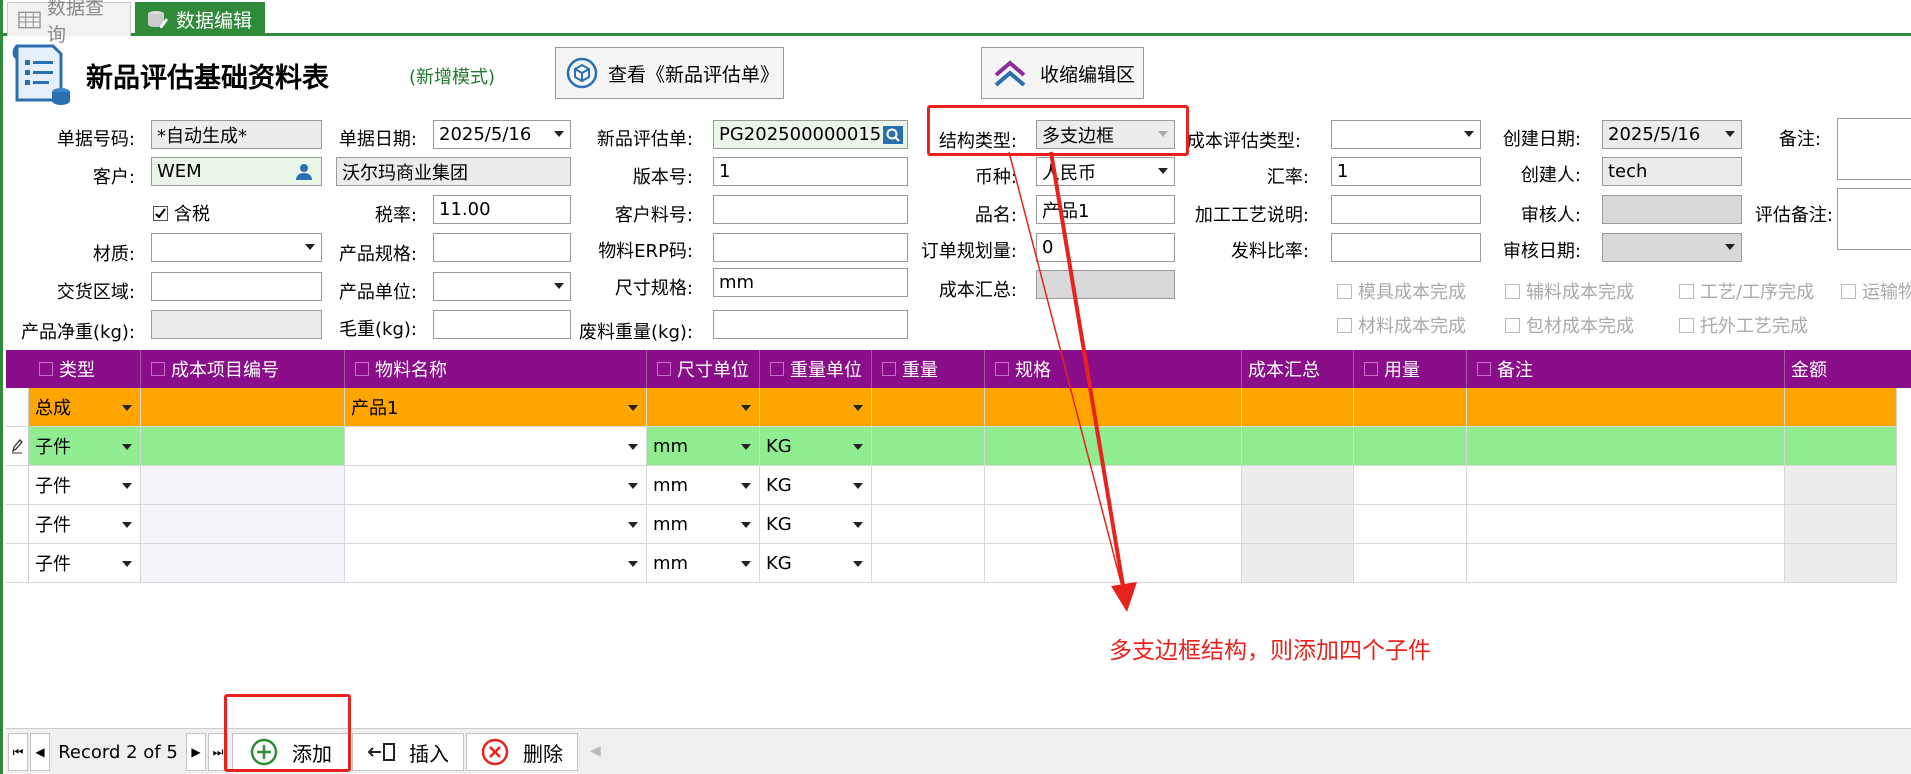 This screenshot has width=1911, height=774. Describe the element at coordinates (181, 213) in the screenshot. I see `tax-checkbox: 含税` at that location.